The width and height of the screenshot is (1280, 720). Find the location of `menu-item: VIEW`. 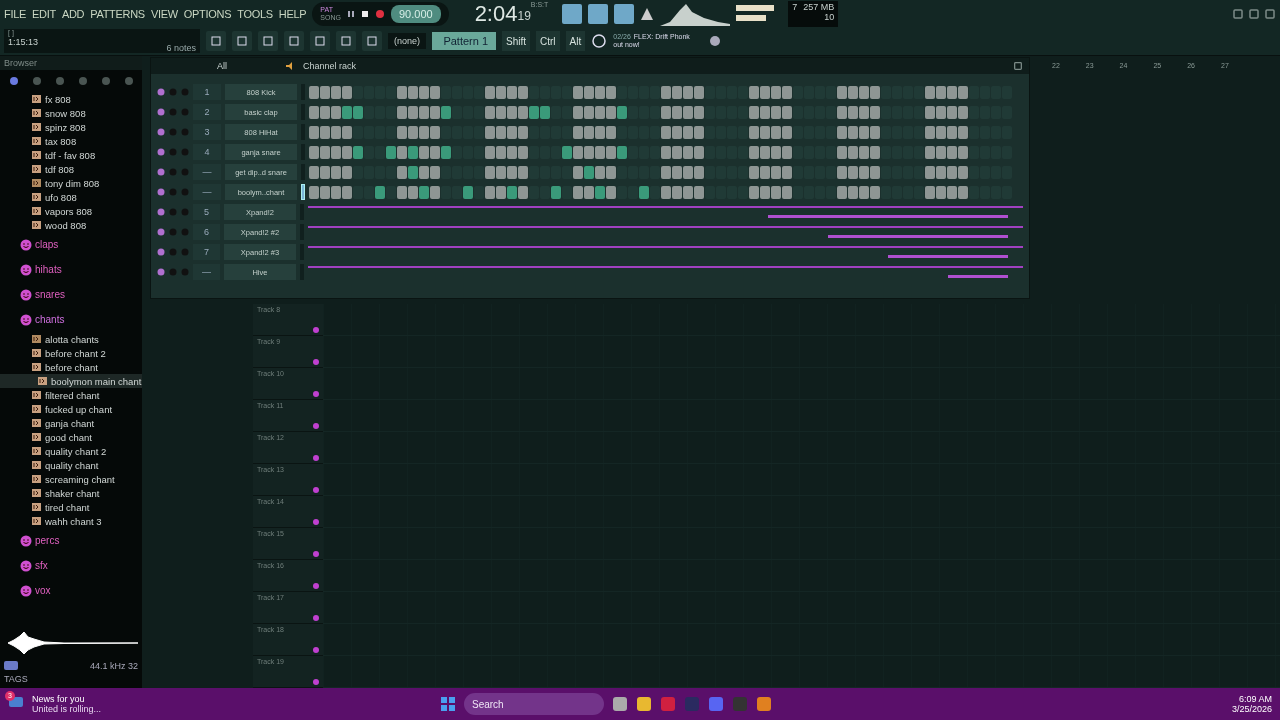

menu-item: VIEW is located at coordinates (164, 13).